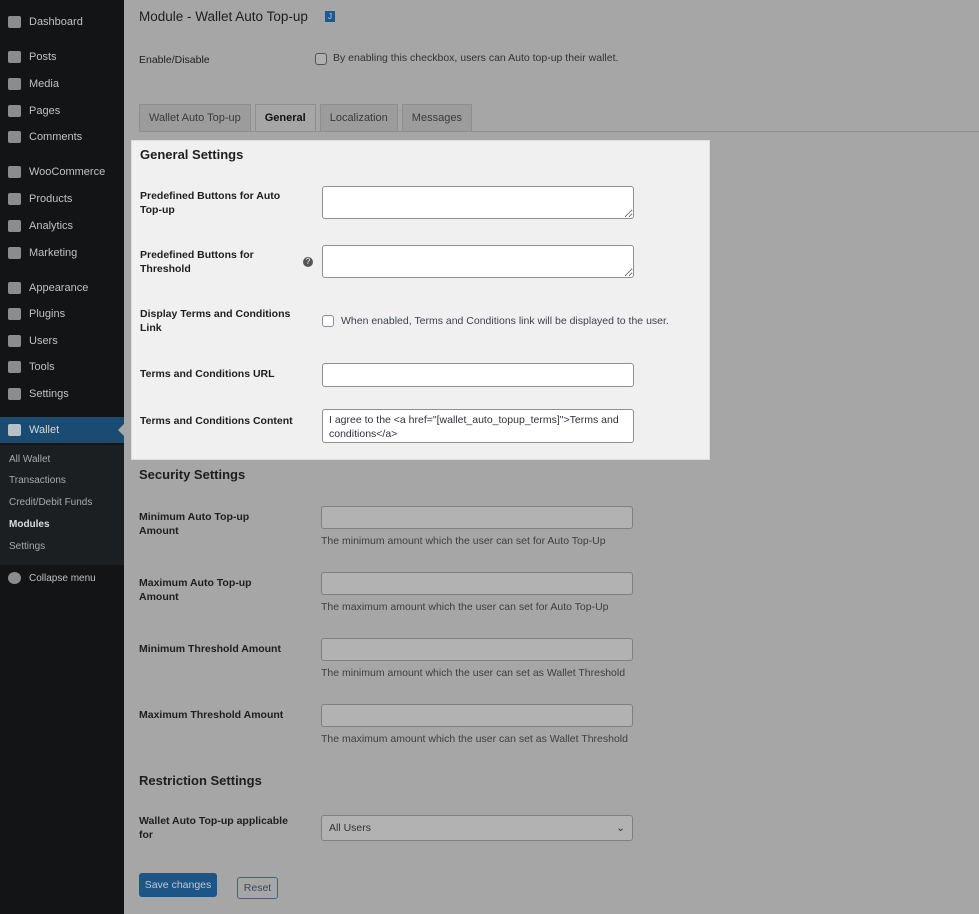 The width and height of the screenshot is (979, 914). What do you see at coordinates (37, 480) in the screenshot?
I see `submenu-transactions: Transactions` at bounding box center [37, 480].